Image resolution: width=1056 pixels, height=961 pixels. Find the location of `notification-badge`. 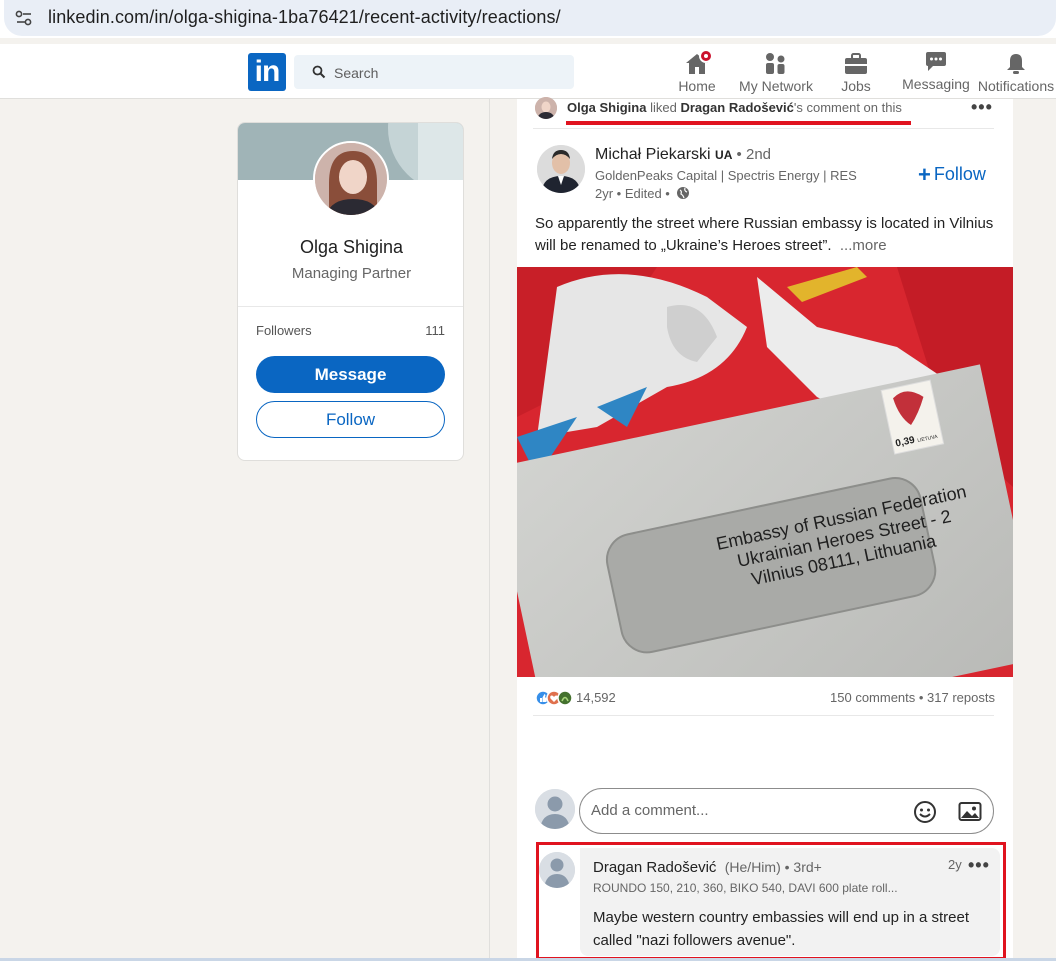

notification-badge is located at coordinates (706, 56).